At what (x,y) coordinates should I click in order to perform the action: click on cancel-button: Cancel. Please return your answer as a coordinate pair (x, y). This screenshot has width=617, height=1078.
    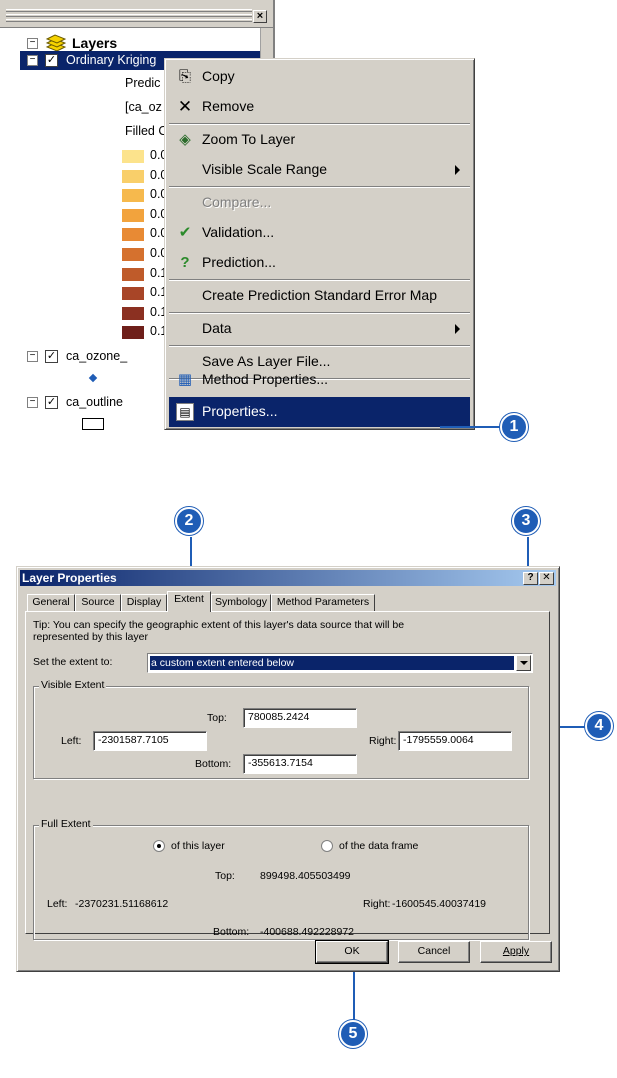
    Looking at the image, I should click on (434, 952).